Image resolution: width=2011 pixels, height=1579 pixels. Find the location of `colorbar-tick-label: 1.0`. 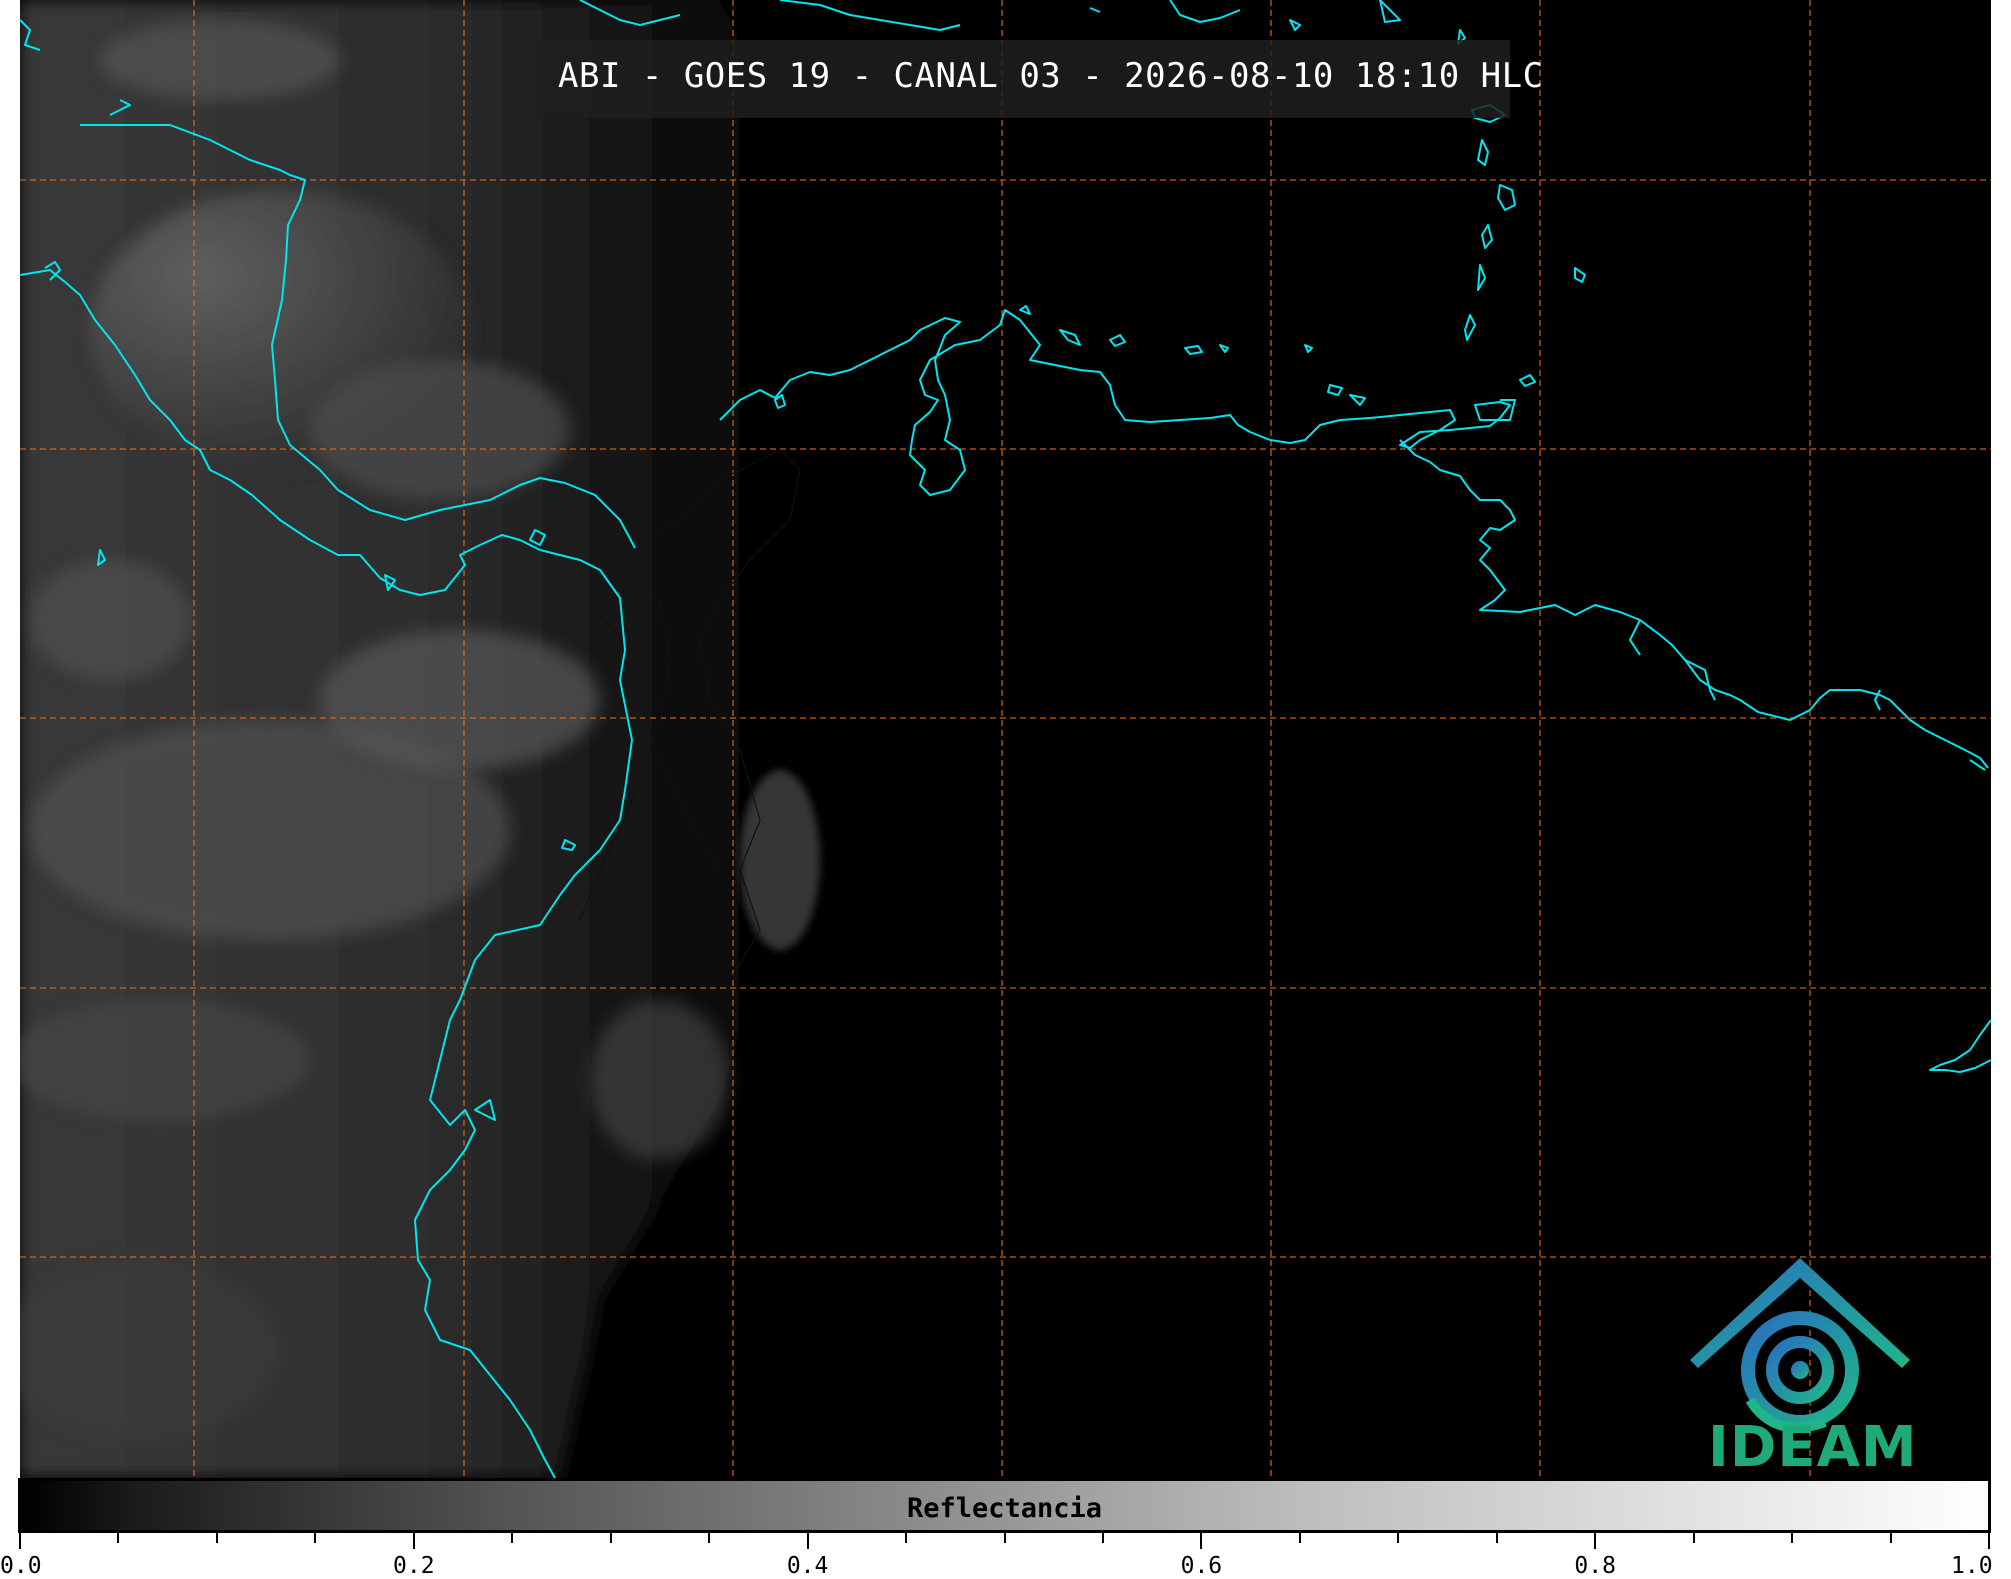

colorbar-tick-label: 1.0 is located at coordinates (1972, 1566).